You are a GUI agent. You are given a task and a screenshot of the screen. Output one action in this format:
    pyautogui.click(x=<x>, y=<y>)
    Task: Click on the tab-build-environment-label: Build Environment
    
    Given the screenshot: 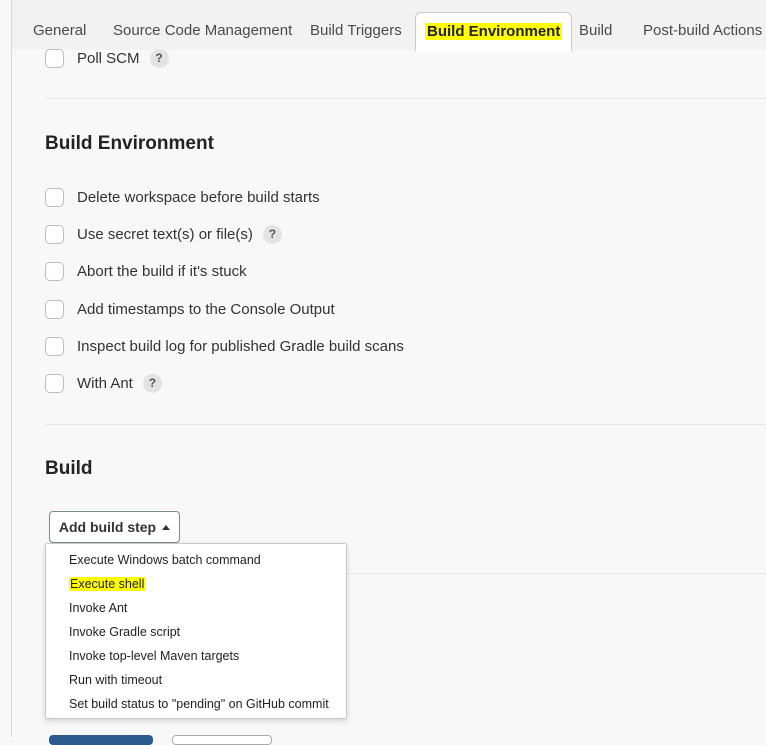 What is the action you would take?
    pyautogui.click(x=494, y=31)
    